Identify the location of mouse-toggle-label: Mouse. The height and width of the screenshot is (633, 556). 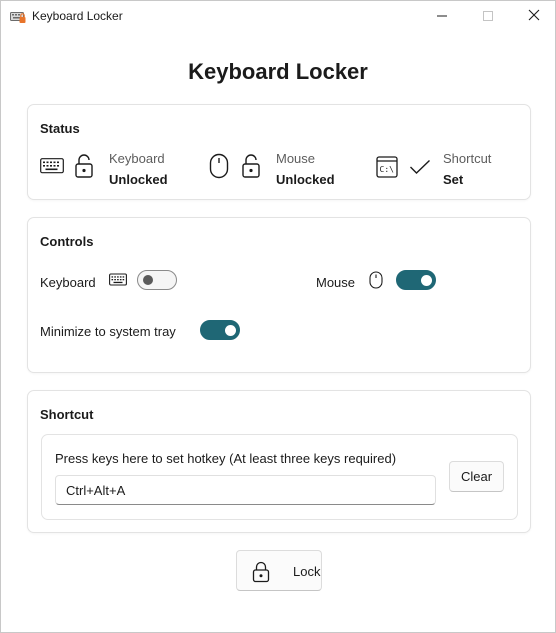
(336, 282).